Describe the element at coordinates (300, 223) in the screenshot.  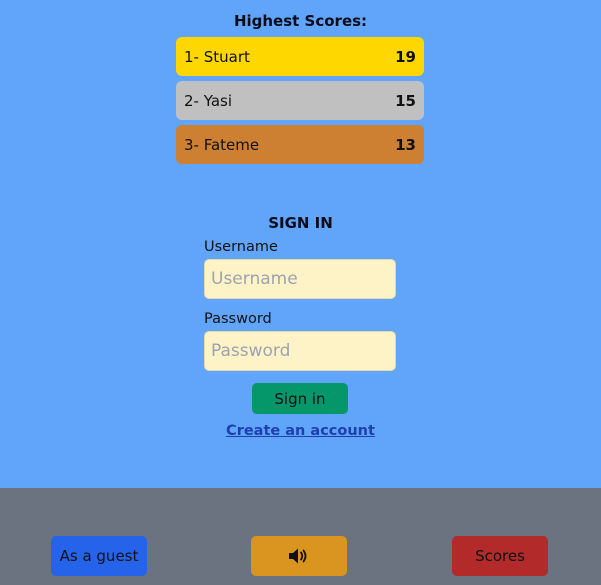
I see `signin-title: SIGN IN` at that location.